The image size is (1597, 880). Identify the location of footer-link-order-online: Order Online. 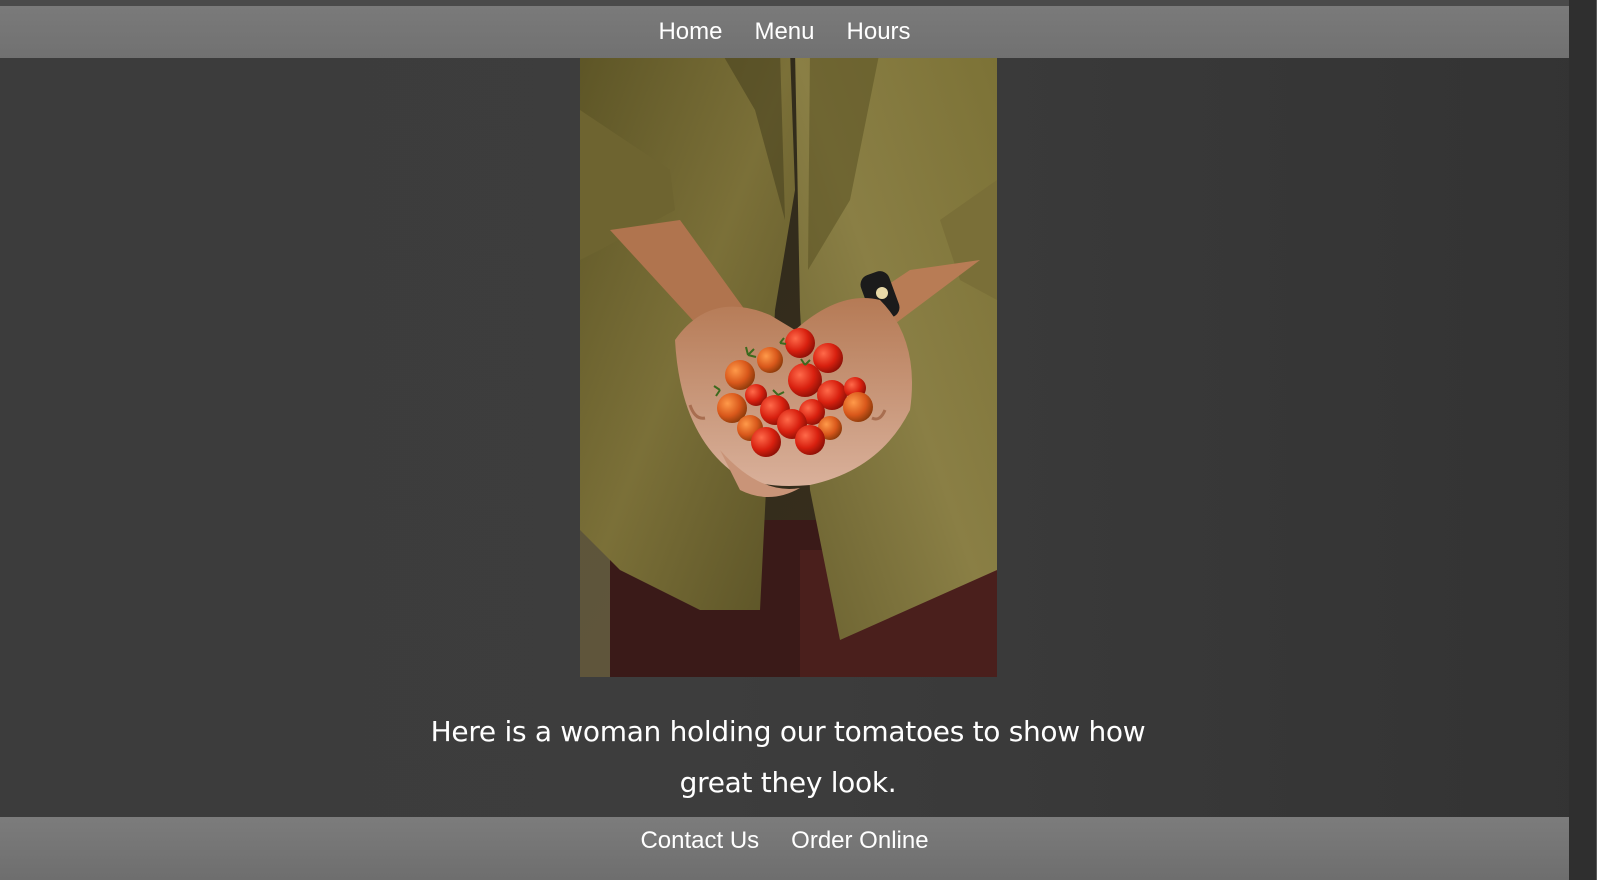
(859, 841).